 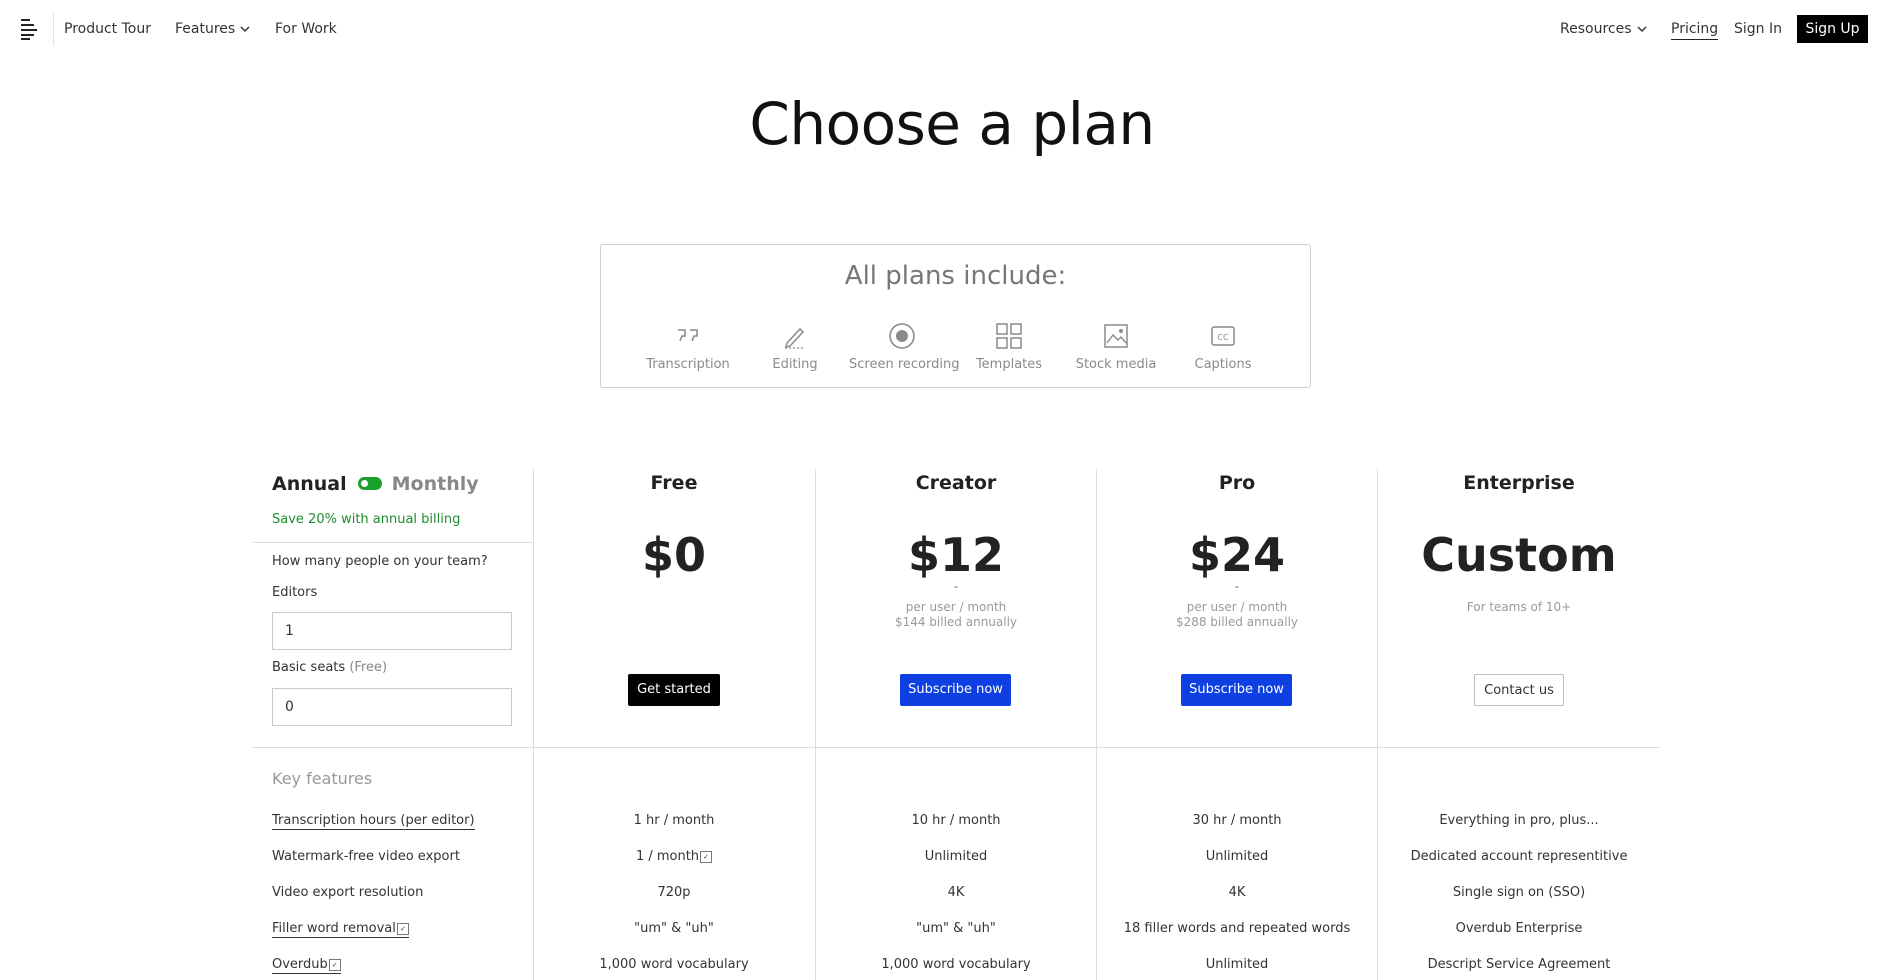 I want to click on include-item-stock-media: Stock media, so click(x=1116, y=346).